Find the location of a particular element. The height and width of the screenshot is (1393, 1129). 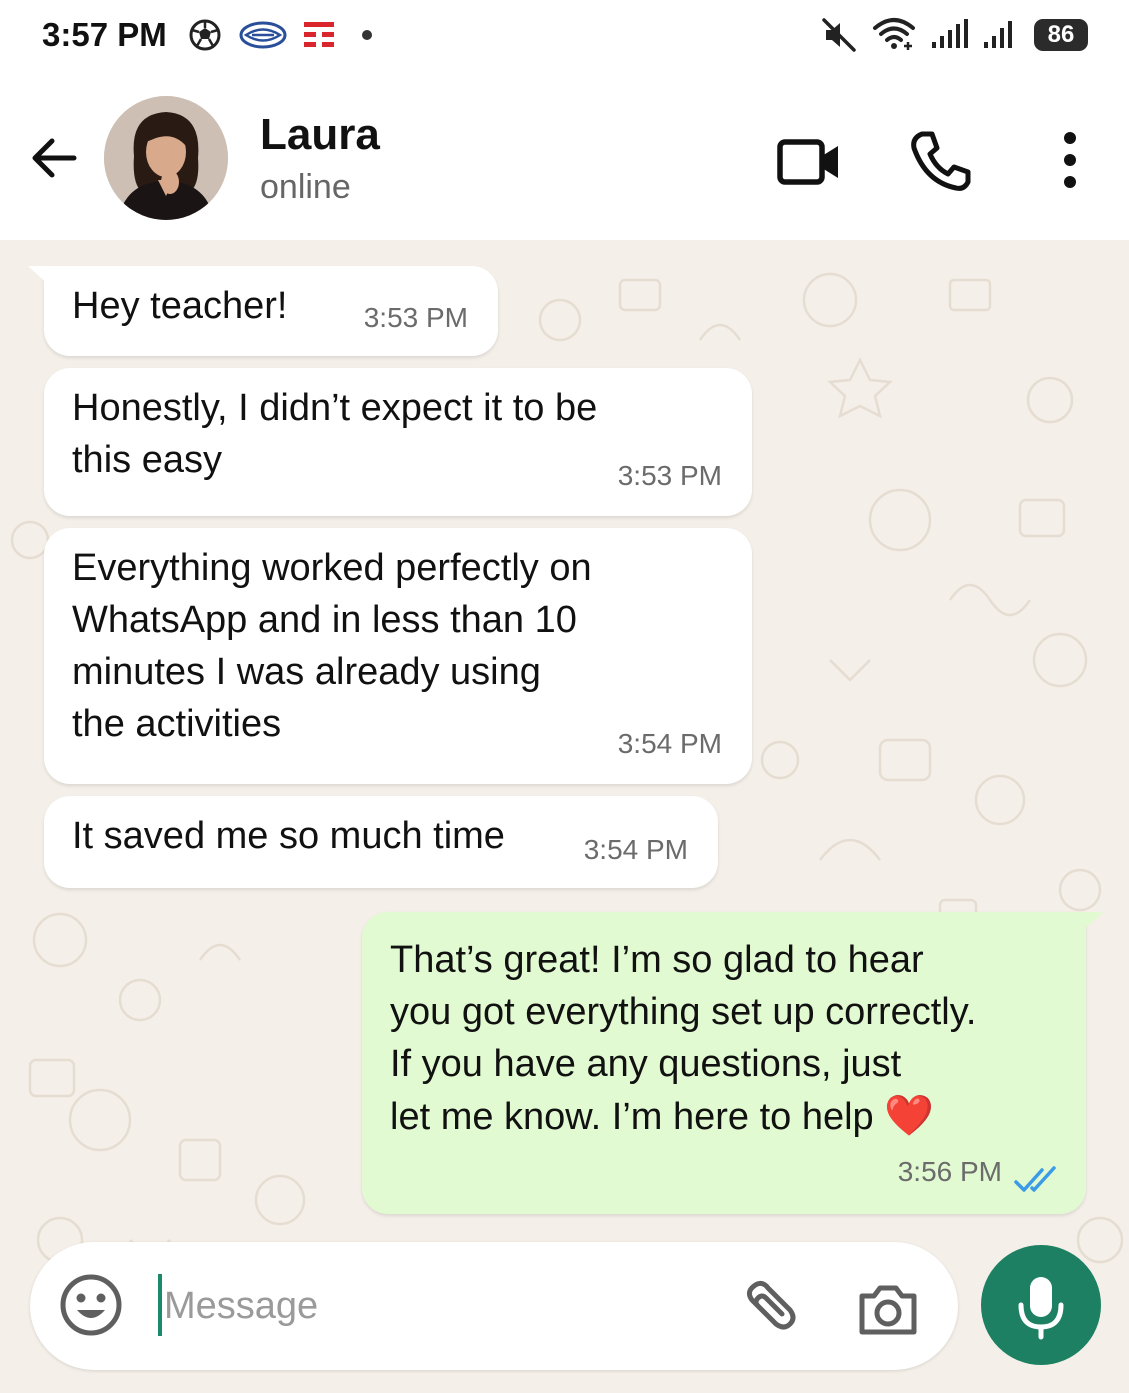

battery-indicator: 86 is located at coordinates (1061, 35).